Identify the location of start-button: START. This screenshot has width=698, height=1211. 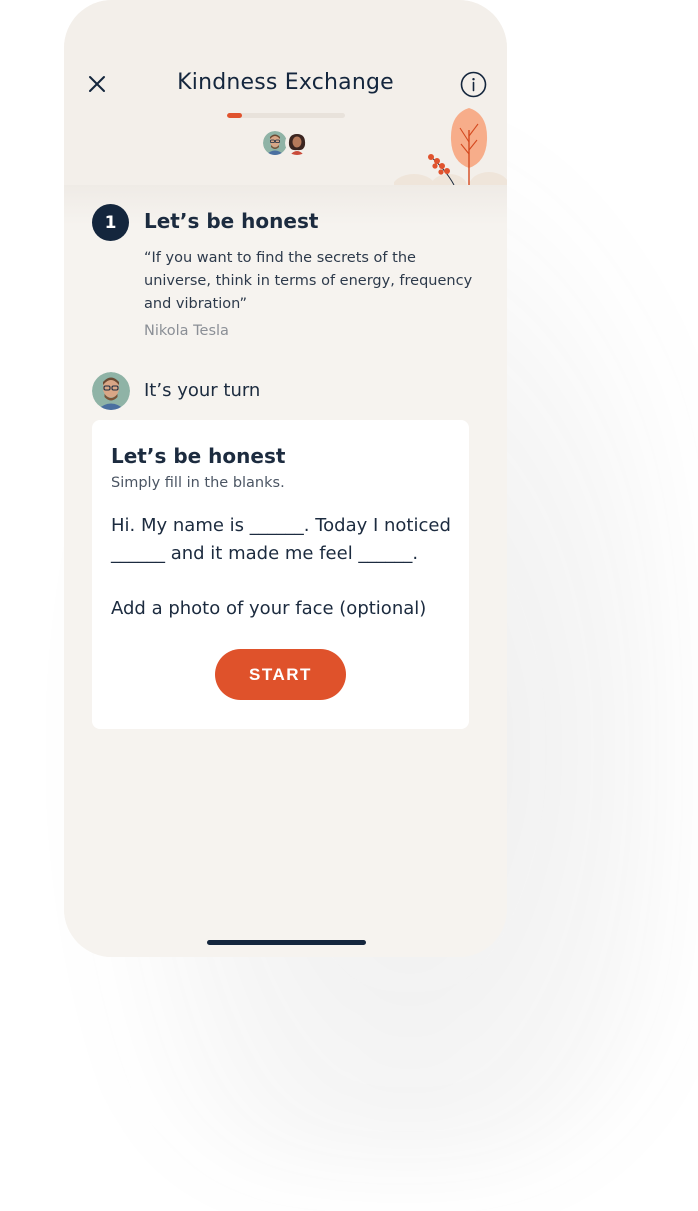
(280, 674).